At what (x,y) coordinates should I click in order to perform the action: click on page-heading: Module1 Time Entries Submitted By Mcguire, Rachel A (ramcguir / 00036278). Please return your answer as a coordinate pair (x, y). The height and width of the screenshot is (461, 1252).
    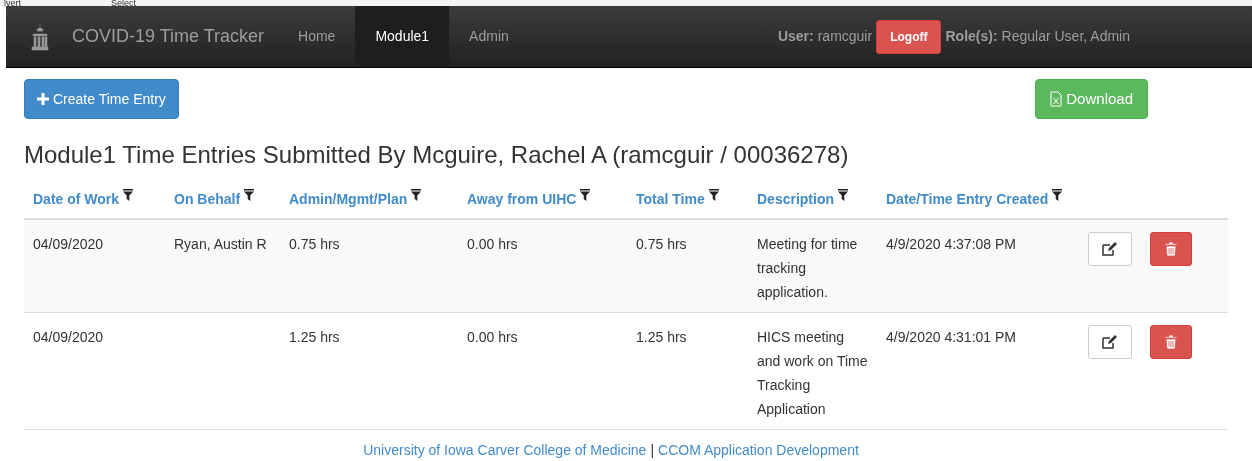
    Looking at the image, I should click on (437, 155).